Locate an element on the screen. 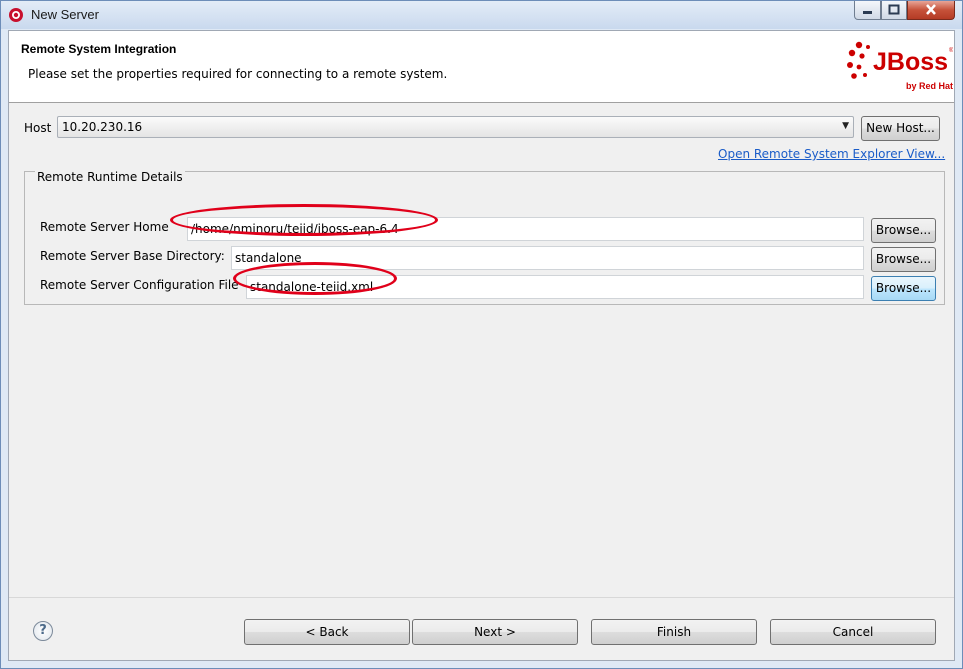 Image resolution: width=963 pixels, height=669 pixels. minimize-button is located at coordinates (867, 10).